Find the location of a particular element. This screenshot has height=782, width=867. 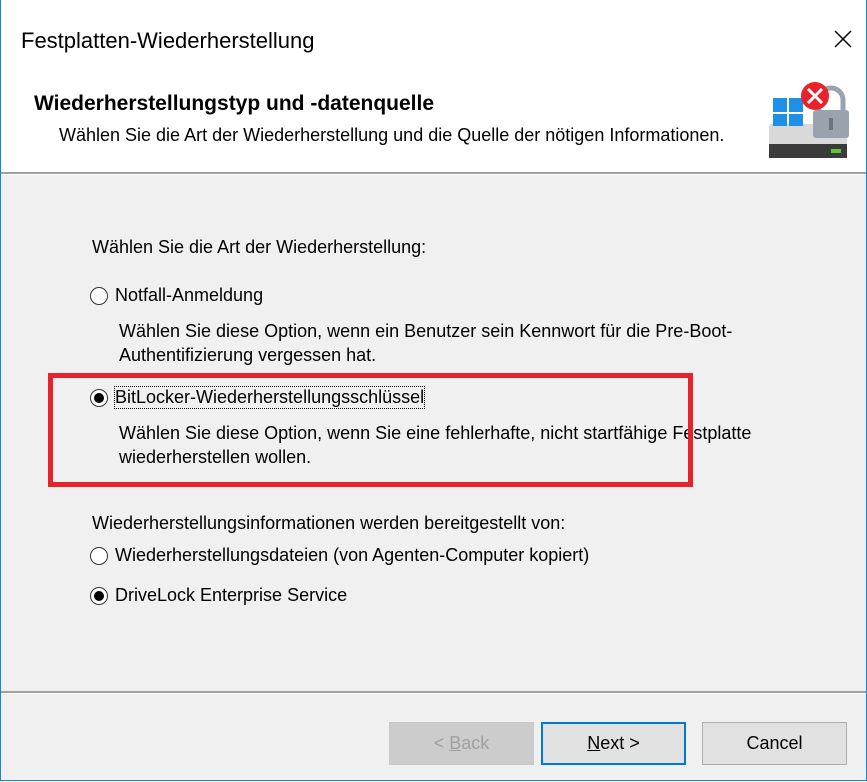

back-button: < Back is located at coordinates (461, 743).